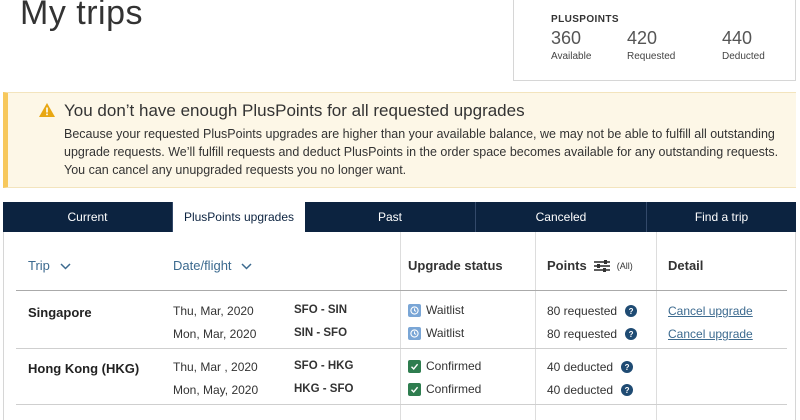  I want to click on pluspoints-heading: PLUSPOINTS, so click(585, 19).